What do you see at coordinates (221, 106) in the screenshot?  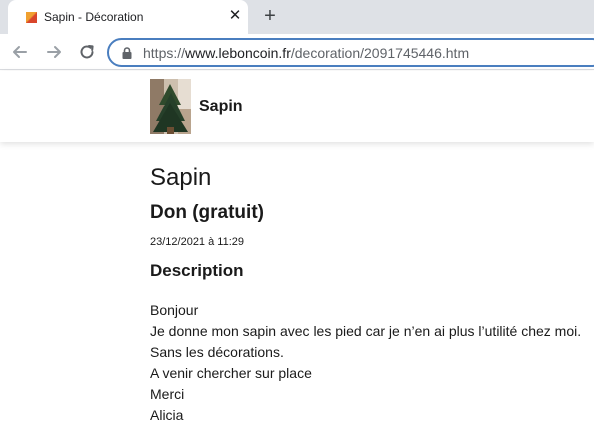 I see `header-title: Sapin` at bounding box center [221, 106].